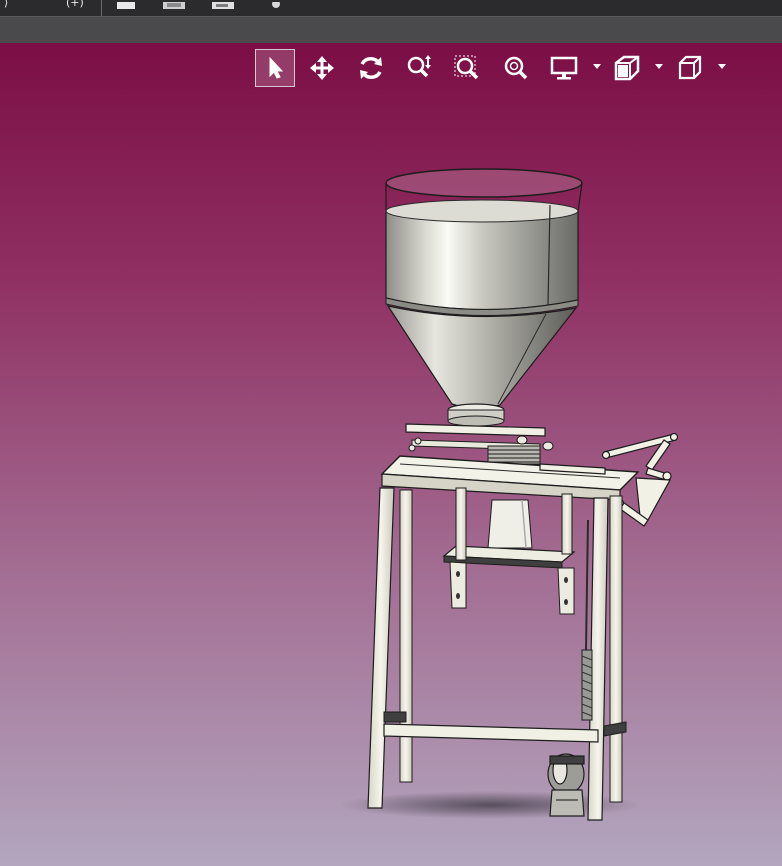 The image size is (782, 866). What do you see at coordinates (381, 648) in the screenshot?
I see `front-leg-left` at bounding box center [381, 648].